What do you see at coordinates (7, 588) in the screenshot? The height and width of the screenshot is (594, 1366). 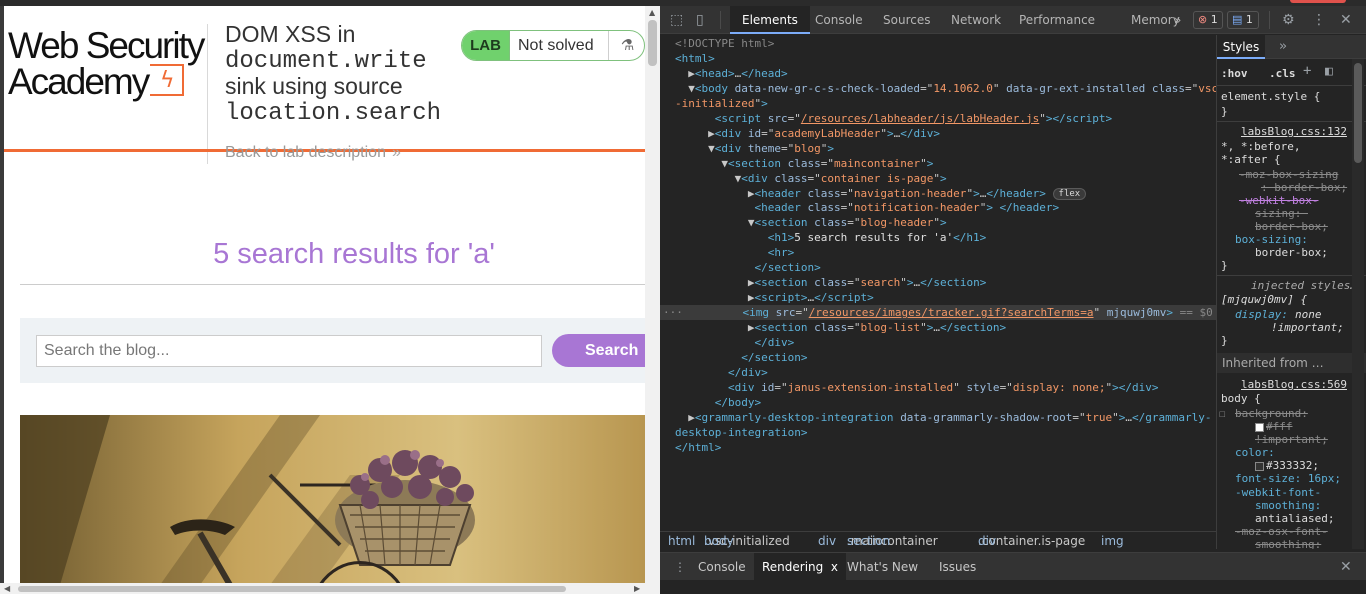 I see `scroll-left-arrow-icon: ◀` at bounding box center [7, 588].